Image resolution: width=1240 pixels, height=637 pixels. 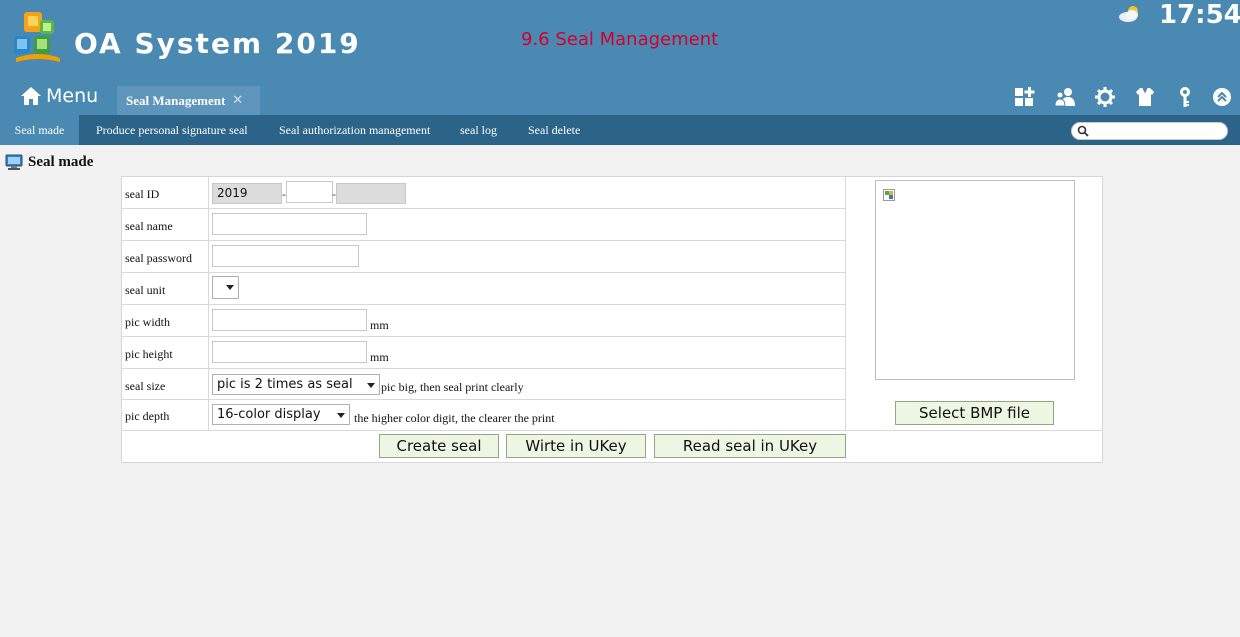 I want to click on document-heading: 9.6 Seal Management, so click(x=620, y=39).